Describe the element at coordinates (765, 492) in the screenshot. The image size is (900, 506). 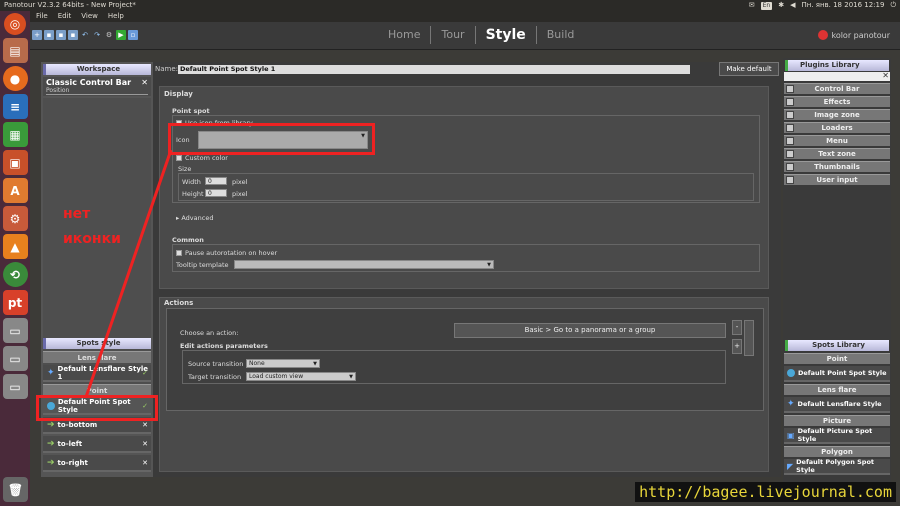
I see `watermark: http://bagee.livejournal.com` at that location.